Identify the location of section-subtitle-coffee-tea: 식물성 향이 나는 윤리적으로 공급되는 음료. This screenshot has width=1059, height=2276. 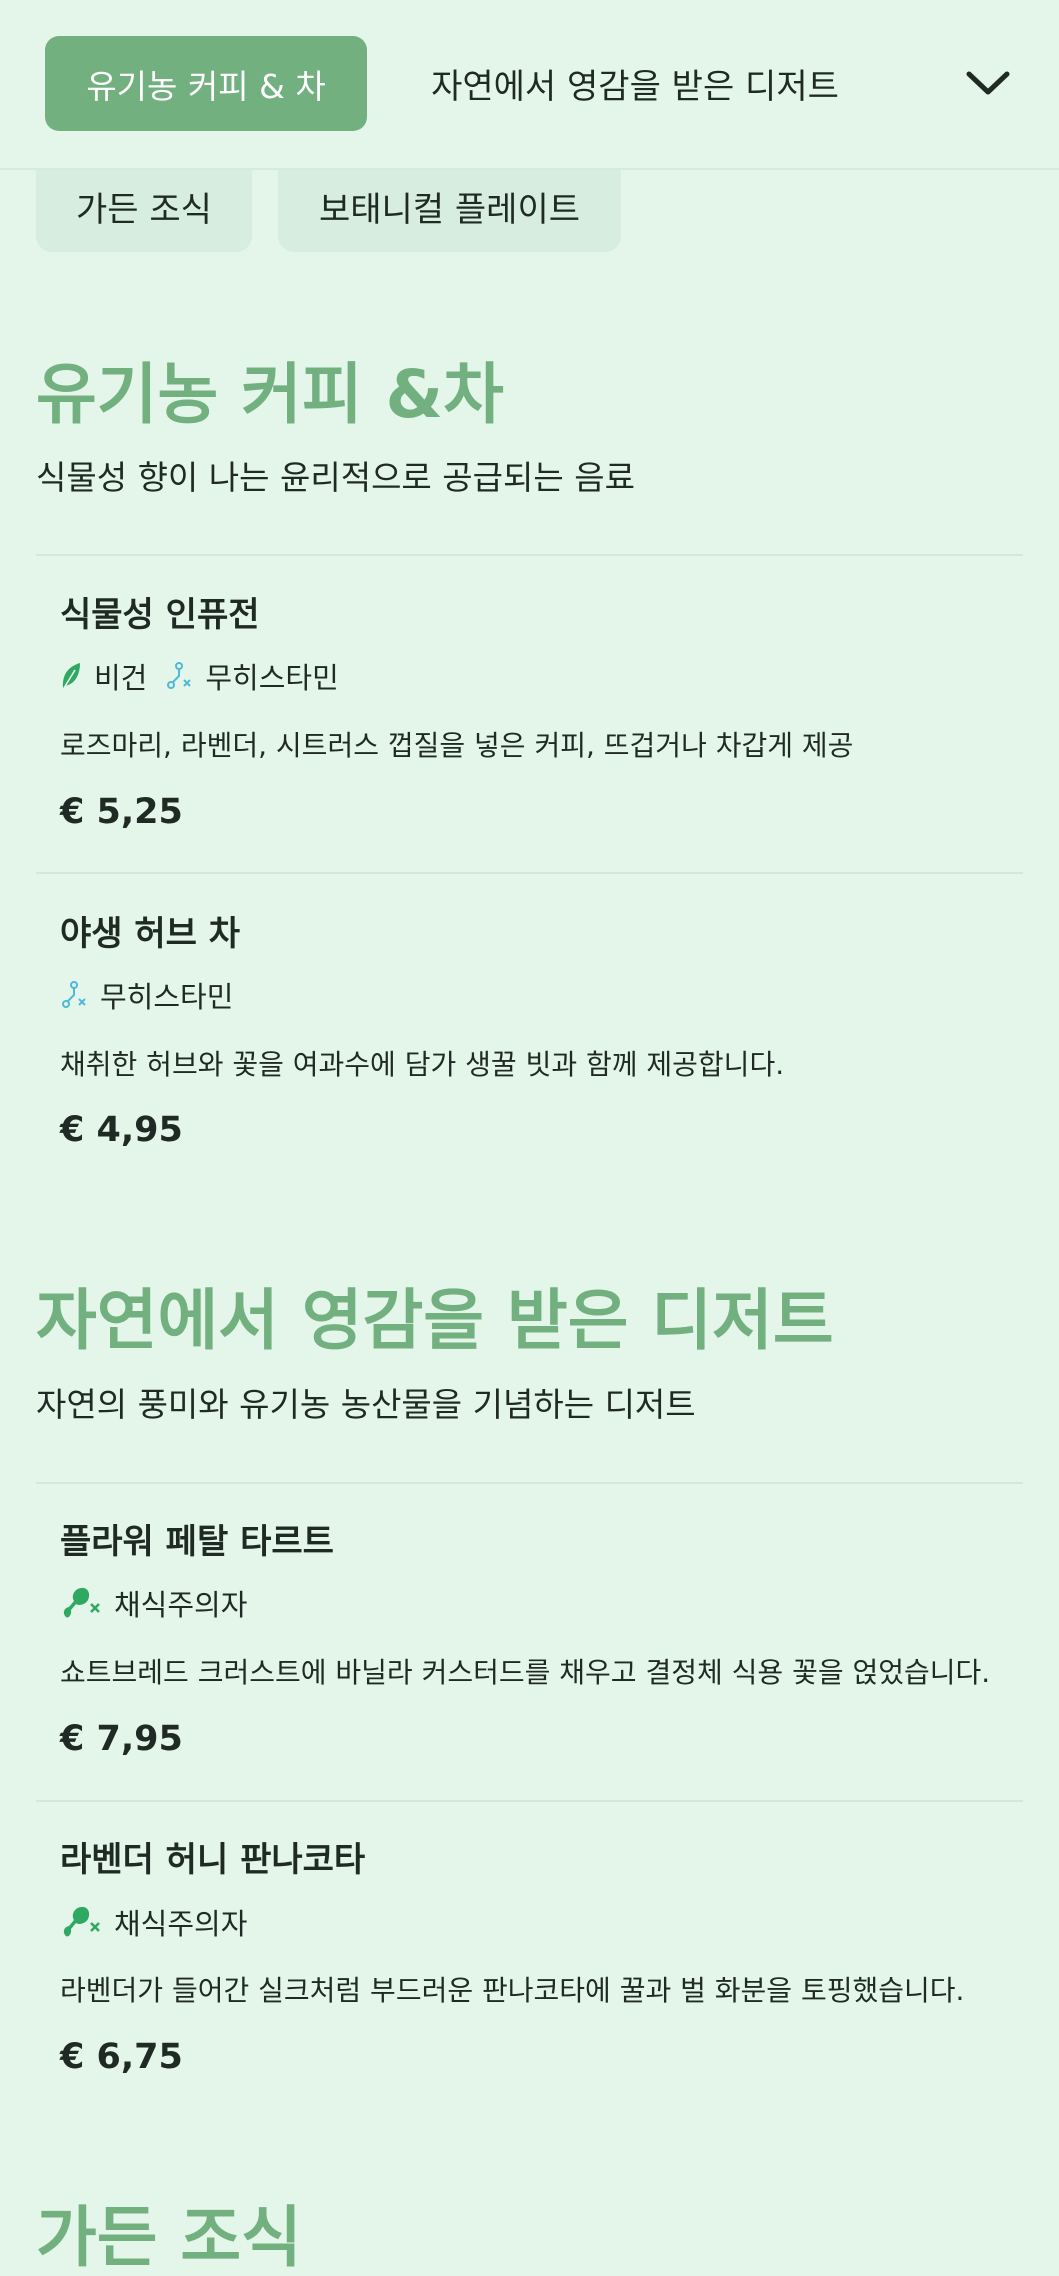
(335, 477).